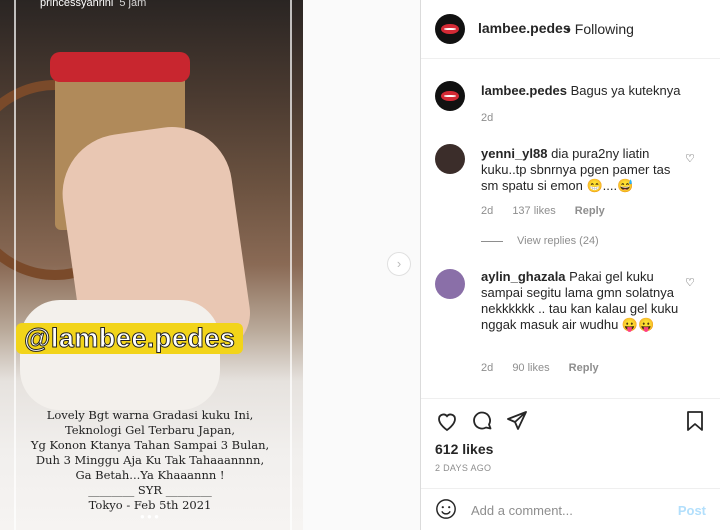 The image size is (720, 531). What do you see at coordinates (77, 4) in the screenshot?
I see `story-username-text: princessyahrini` at bounding box center [77, 4].